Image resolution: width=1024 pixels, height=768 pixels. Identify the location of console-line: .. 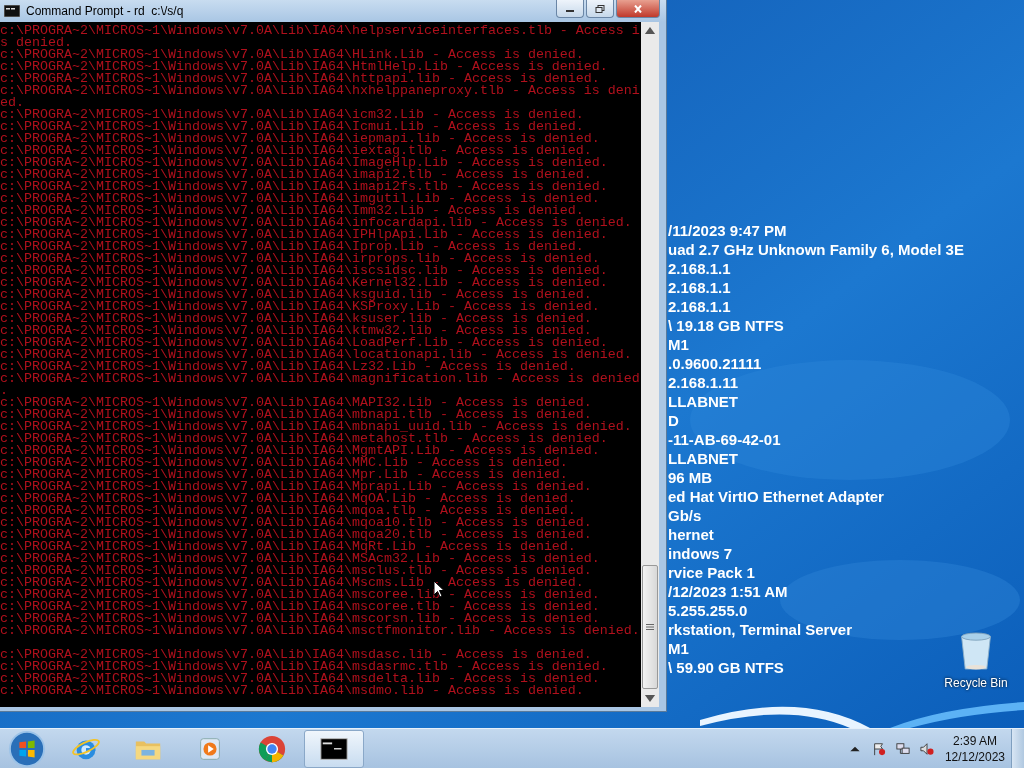
(4, 391).